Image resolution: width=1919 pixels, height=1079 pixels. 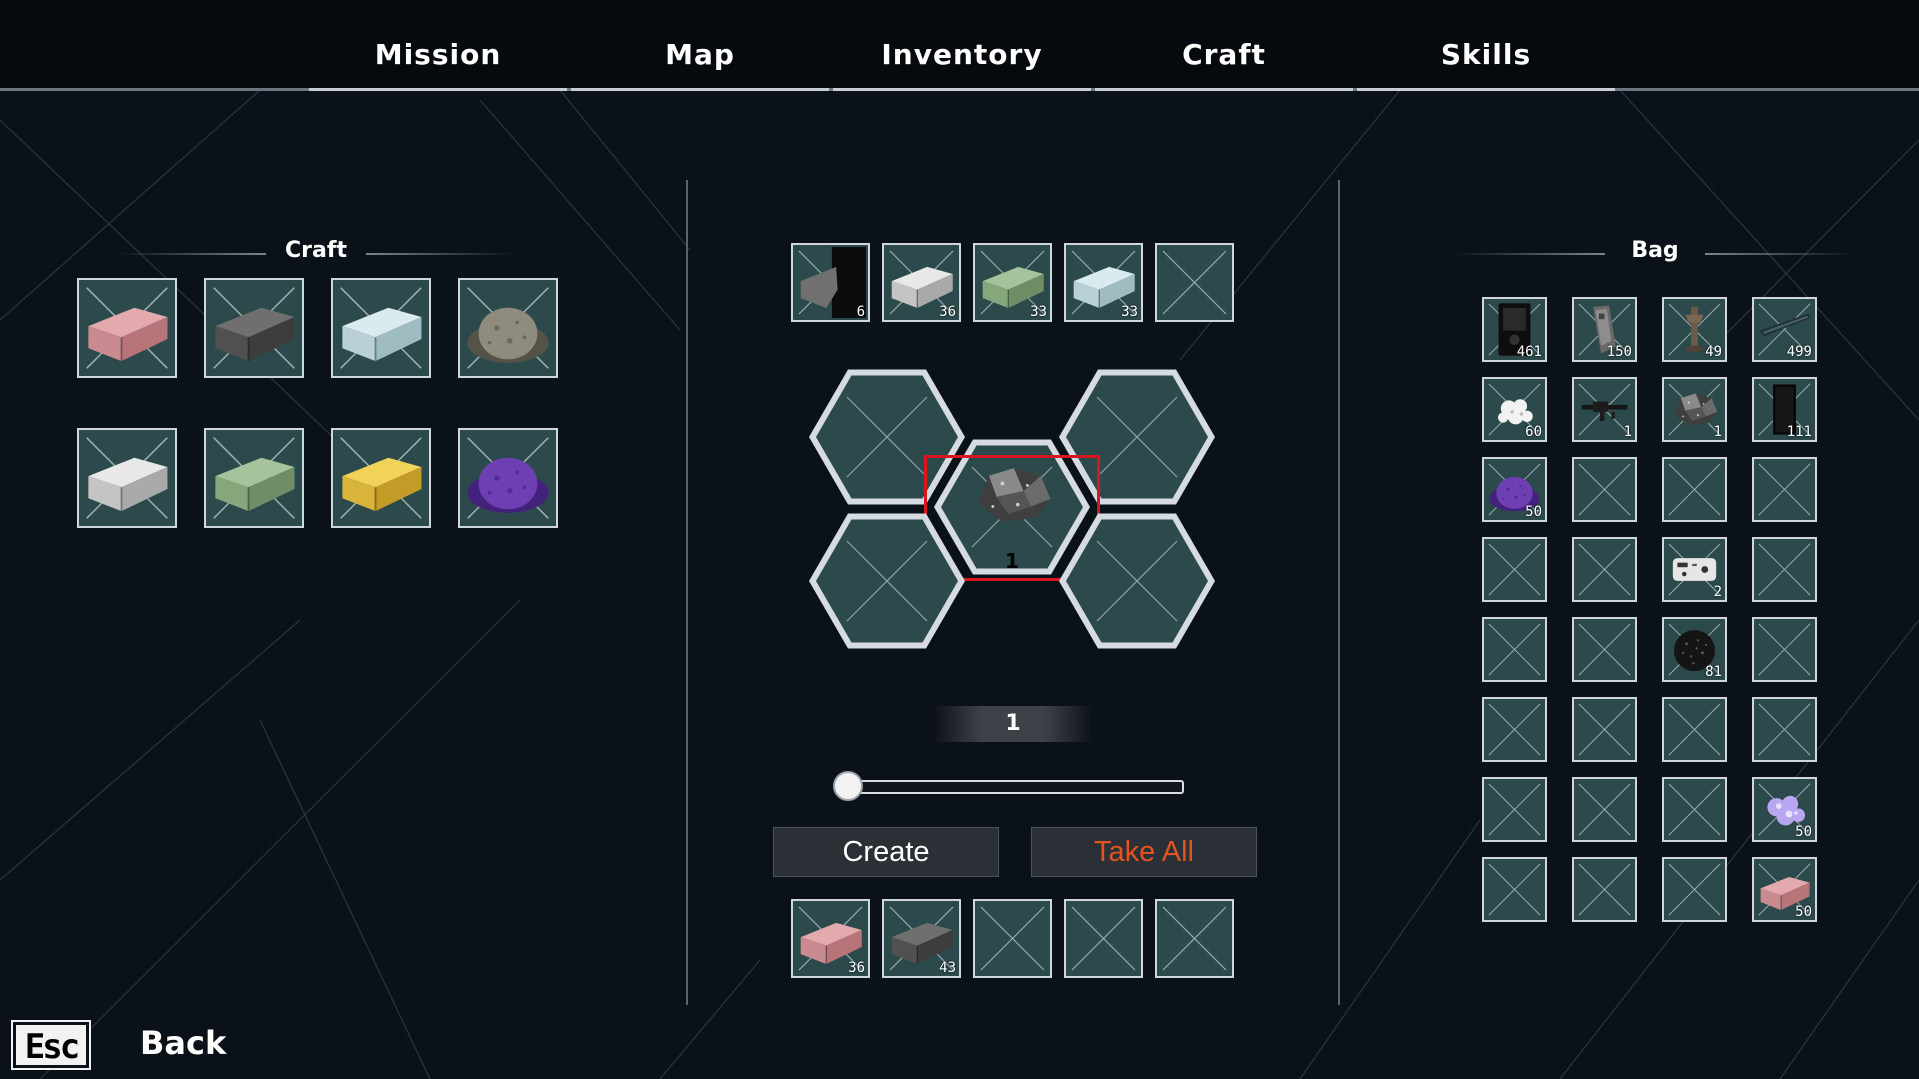 I want to click on ingot-silver-icon, so click(x=127, y=478).